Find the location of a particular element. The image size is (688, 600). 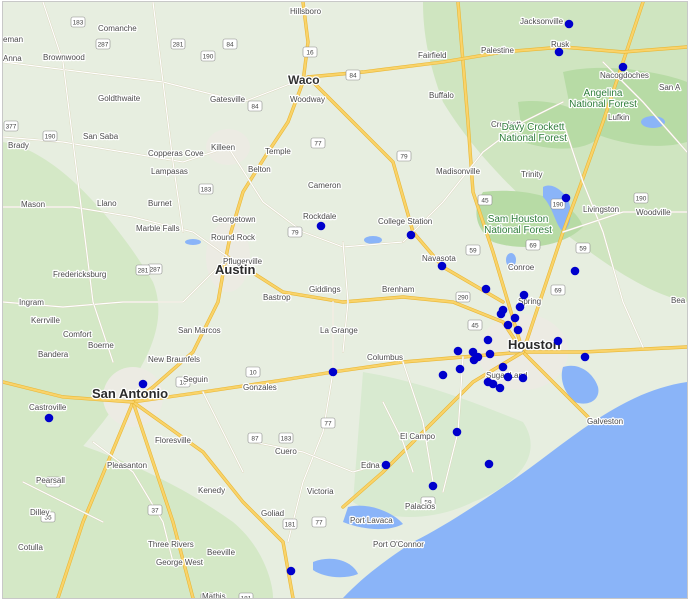

city-label: Ingram is located at coordinates (31, 302).